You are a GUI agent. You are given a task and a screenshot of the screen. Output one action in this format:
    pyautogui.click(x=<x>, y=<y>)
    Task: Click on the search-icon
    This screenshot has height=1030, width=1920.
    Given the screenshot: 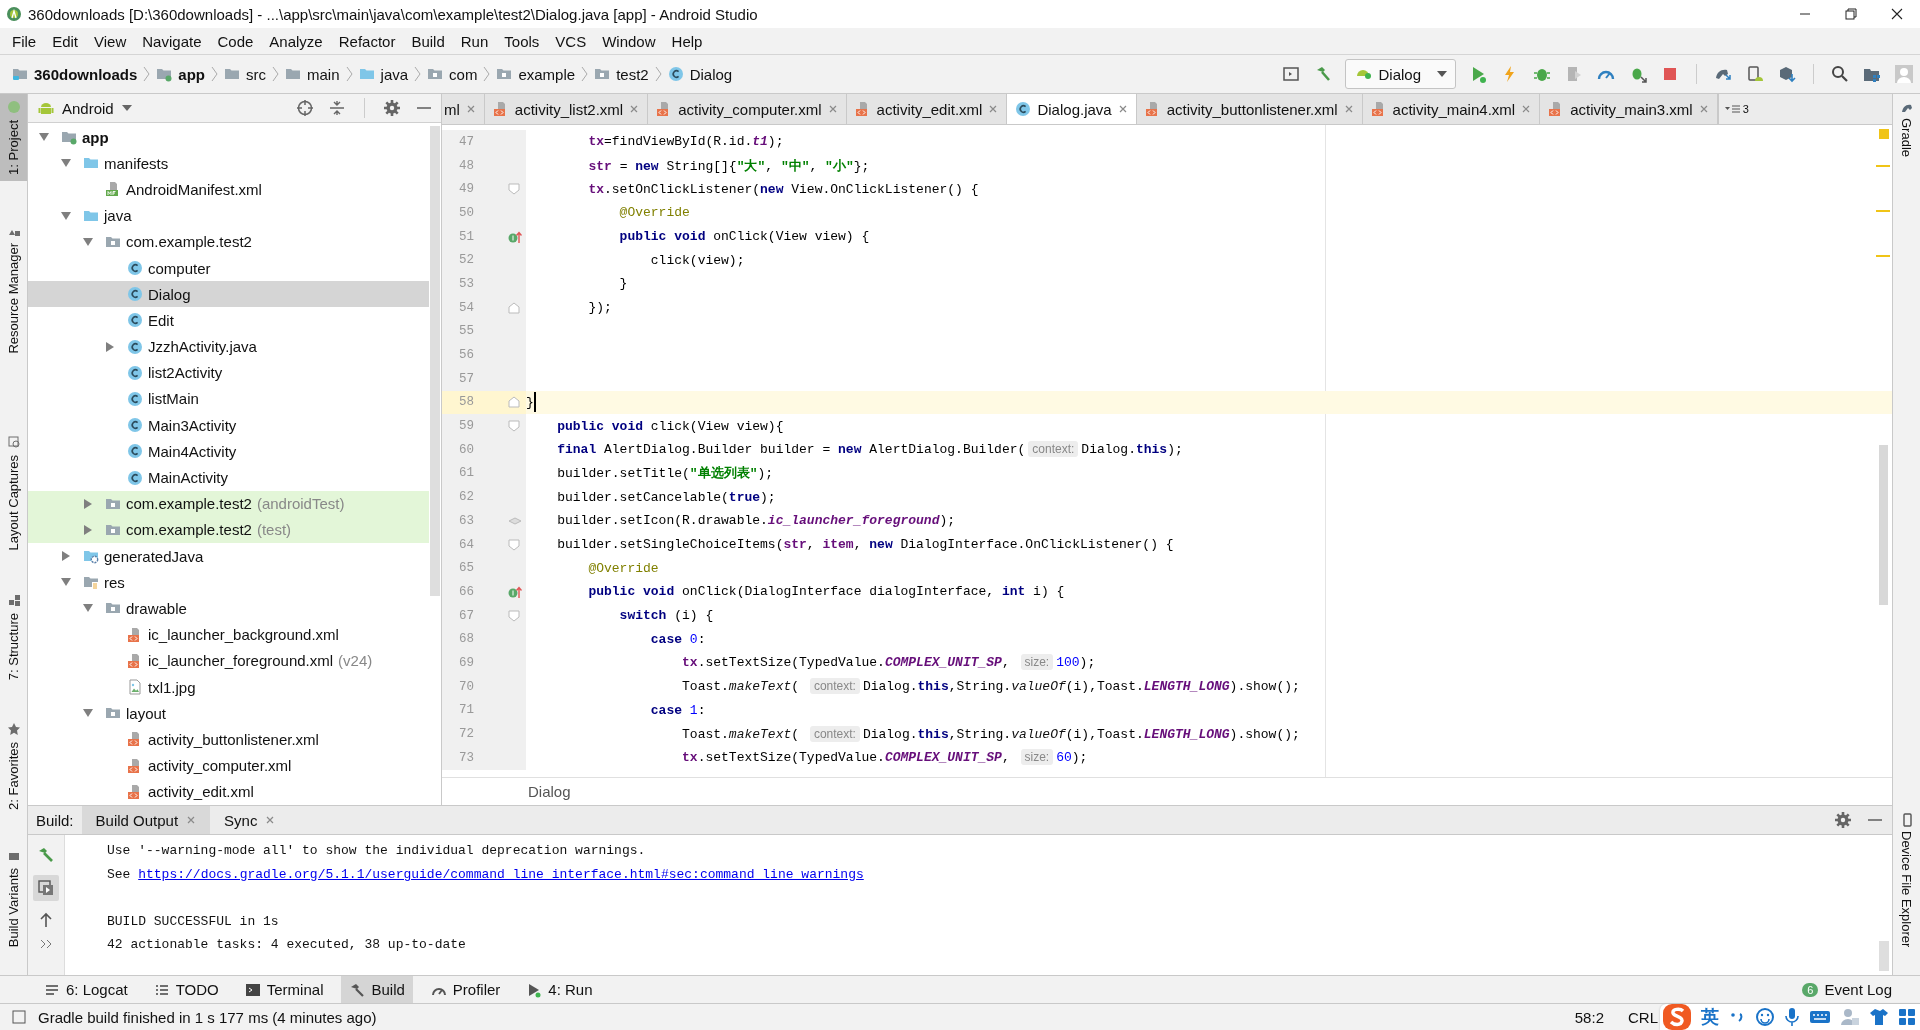 What is the action you would take?
    pyautogui.click(x=1840, y=74)
    